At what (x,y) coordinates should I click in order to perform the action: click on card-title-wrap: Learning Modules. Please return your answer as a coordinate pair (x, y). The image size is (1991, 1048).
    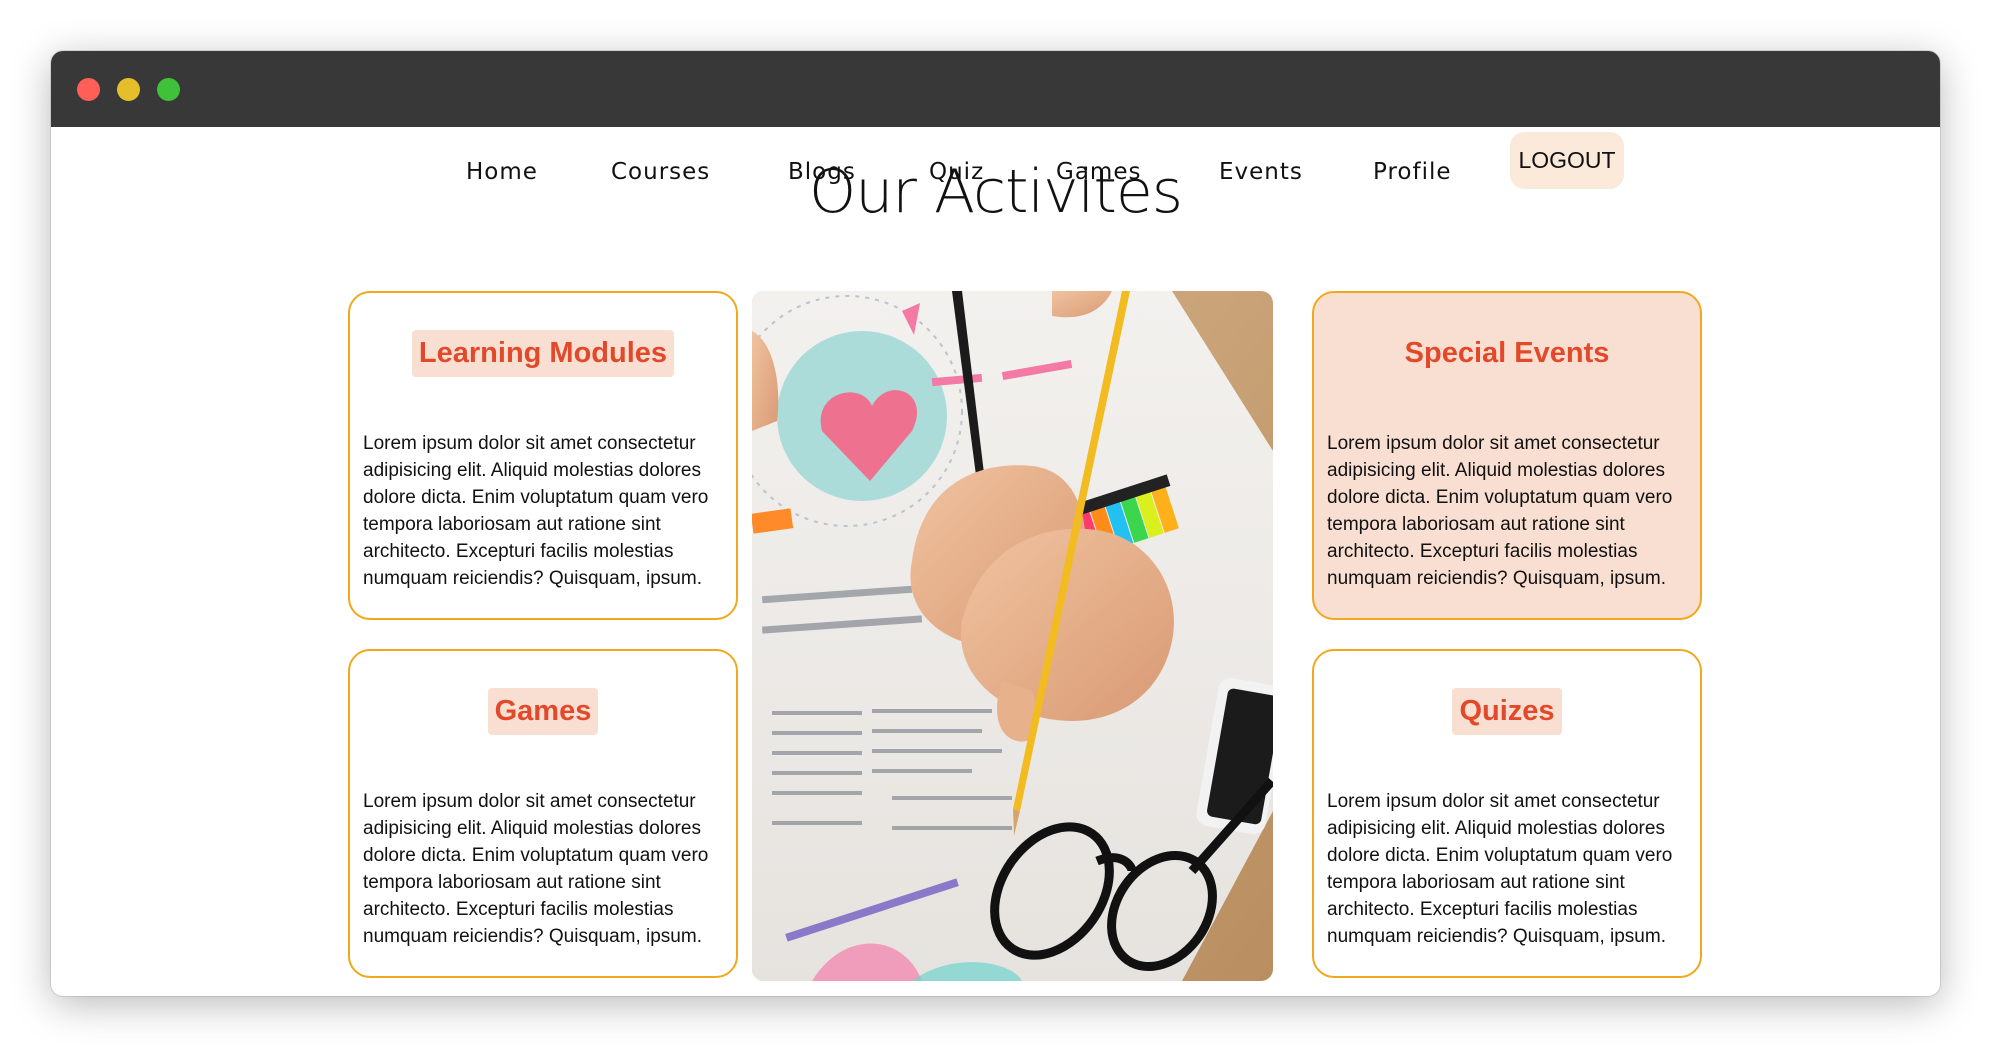
    Looking at the image, I should click on (543, 353).